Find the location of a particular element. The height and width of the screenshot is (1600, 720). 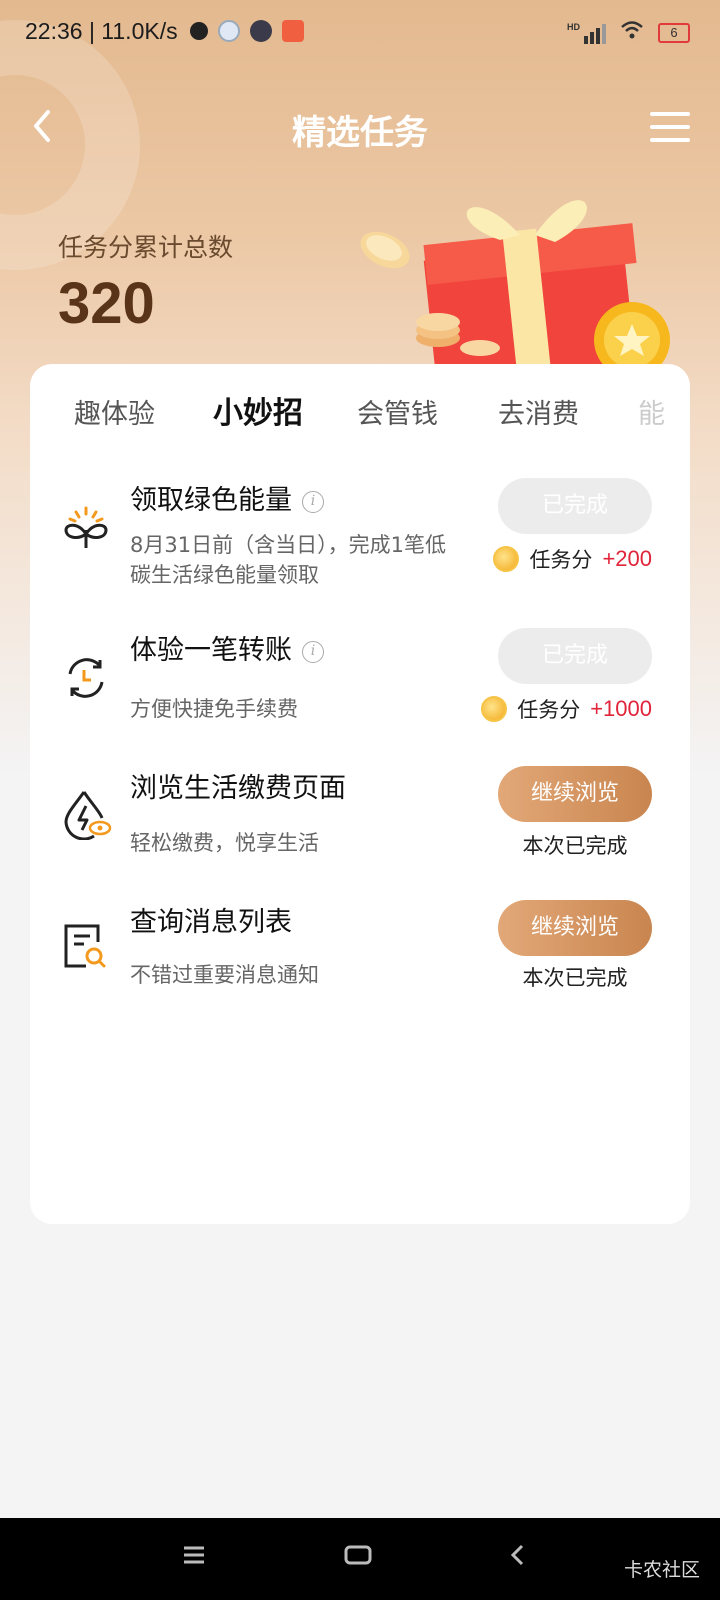

tab-quxiaofei: 去消费 is located at coordinates (538, 411).